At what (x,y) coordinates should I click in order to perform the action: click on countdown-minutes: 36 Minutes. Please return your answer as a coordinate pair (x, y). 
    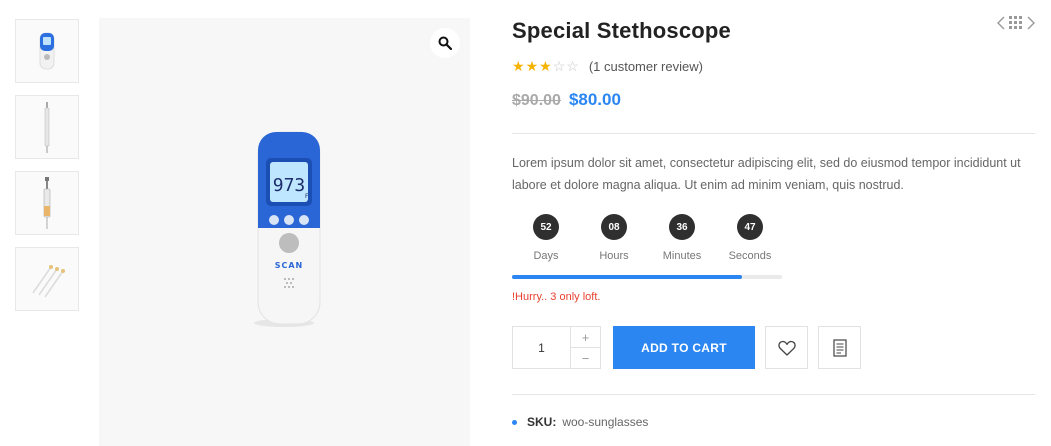
    Looking at the image, I should click on (682, 238).